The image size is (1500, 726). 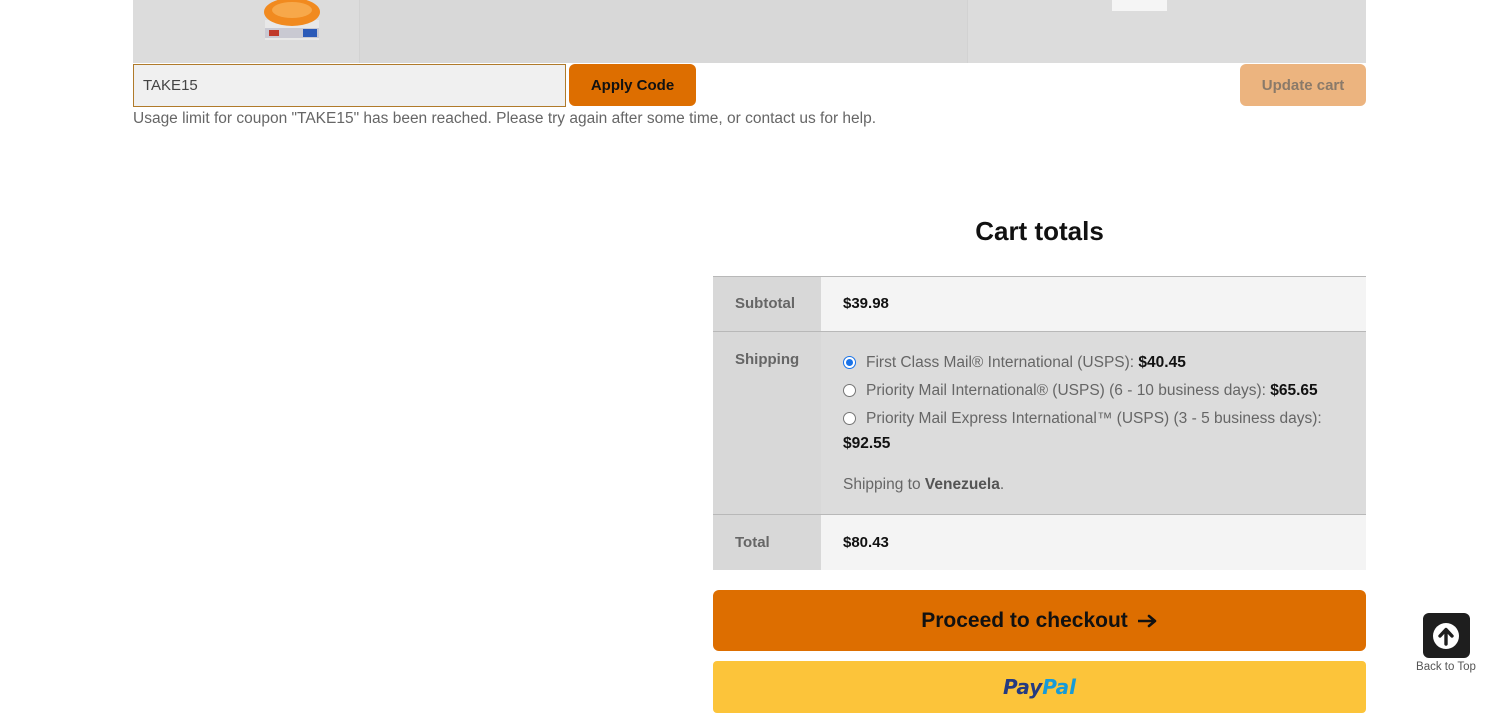 I want to click on product-thumbnail, so click(x=292, y=20).